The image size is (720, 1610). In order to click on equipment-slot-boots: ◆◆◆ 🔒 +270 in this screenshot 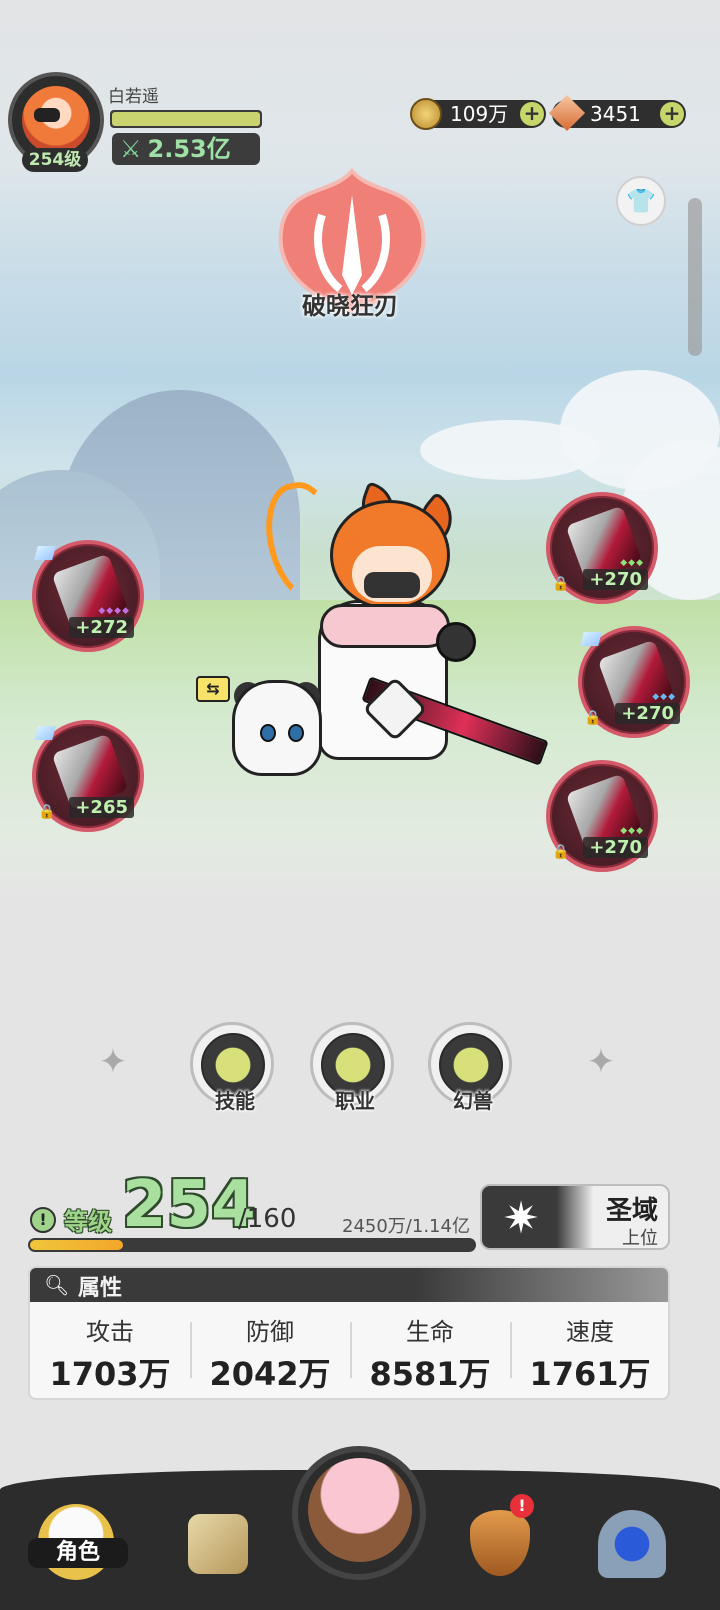, I will do `click(602, 816)`.